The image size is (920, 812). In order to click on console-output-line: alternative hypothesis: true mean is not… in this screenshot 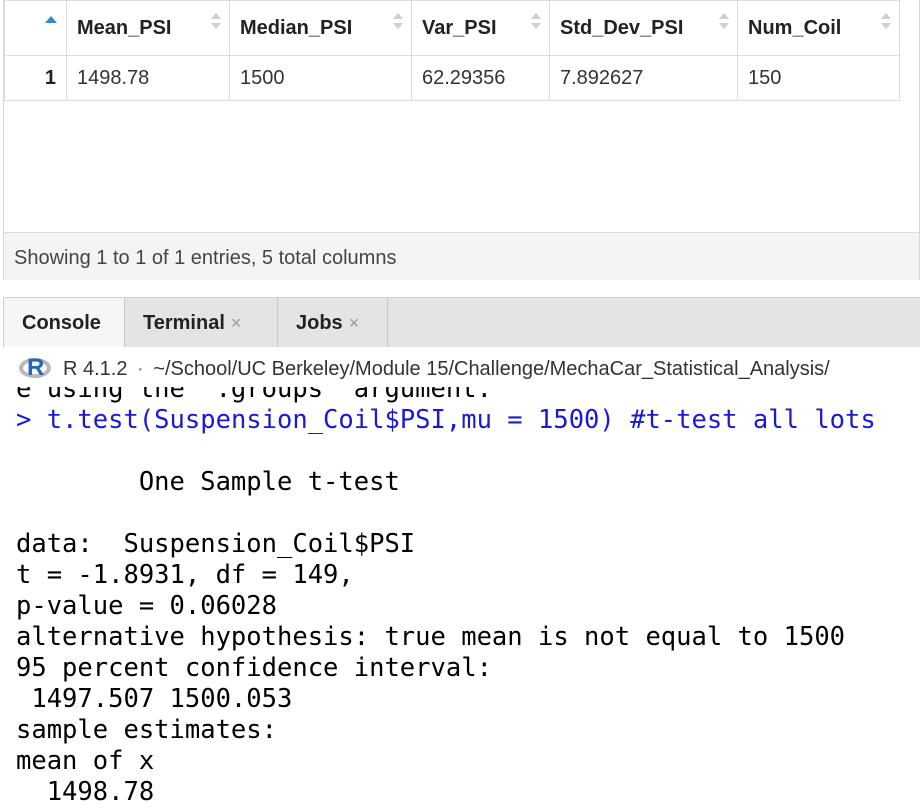, I will do `click(431, 637)`.